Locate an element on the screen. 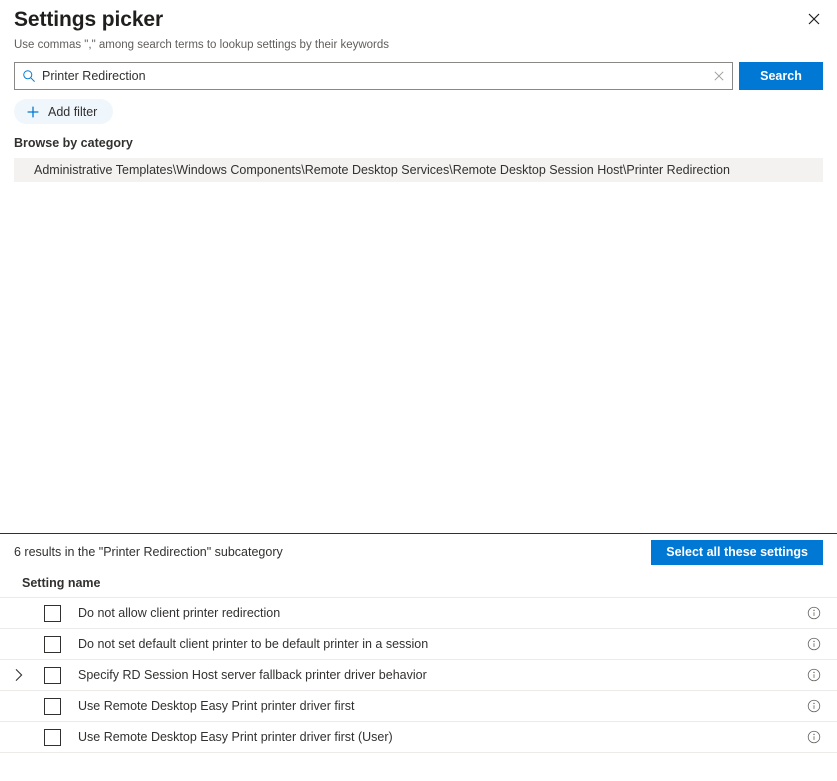 This screenshot has height=781, width=837. plus-icon is located at coordinates (33, 111).